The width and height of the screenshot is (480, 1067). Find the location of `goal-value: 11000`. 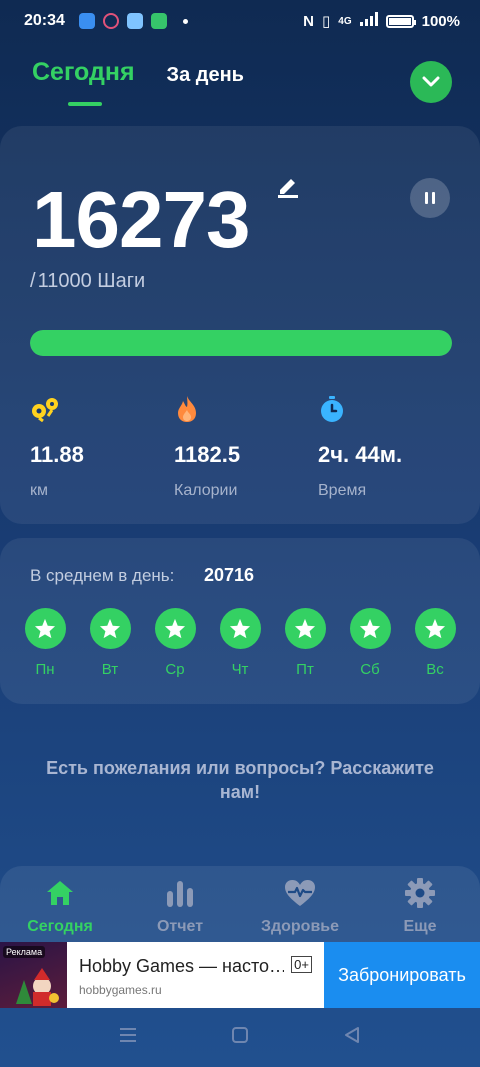

goal-value: 11000 is located at coordinates (64, 281).